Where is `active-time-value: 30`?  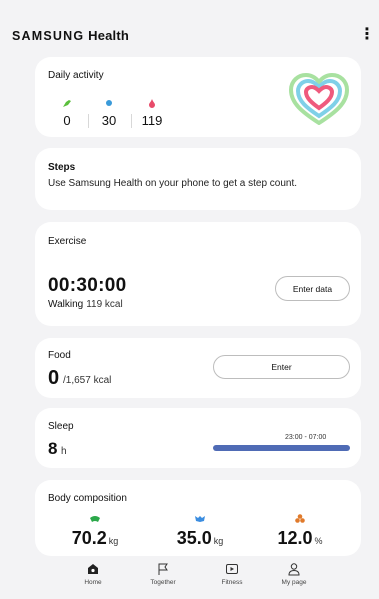 active-time-value: 30 is located at coordinates (109, 120).